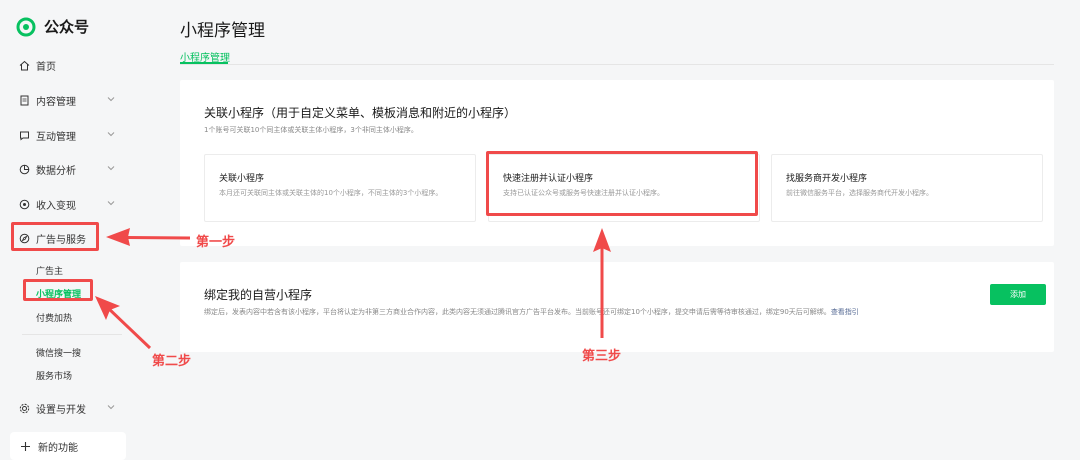 This screenshot has width=1080, height=460. What do you see at coordinates (172, 361) in the screenshot?
I see `step2-label: 第二步` at bounding box center [172, 361].